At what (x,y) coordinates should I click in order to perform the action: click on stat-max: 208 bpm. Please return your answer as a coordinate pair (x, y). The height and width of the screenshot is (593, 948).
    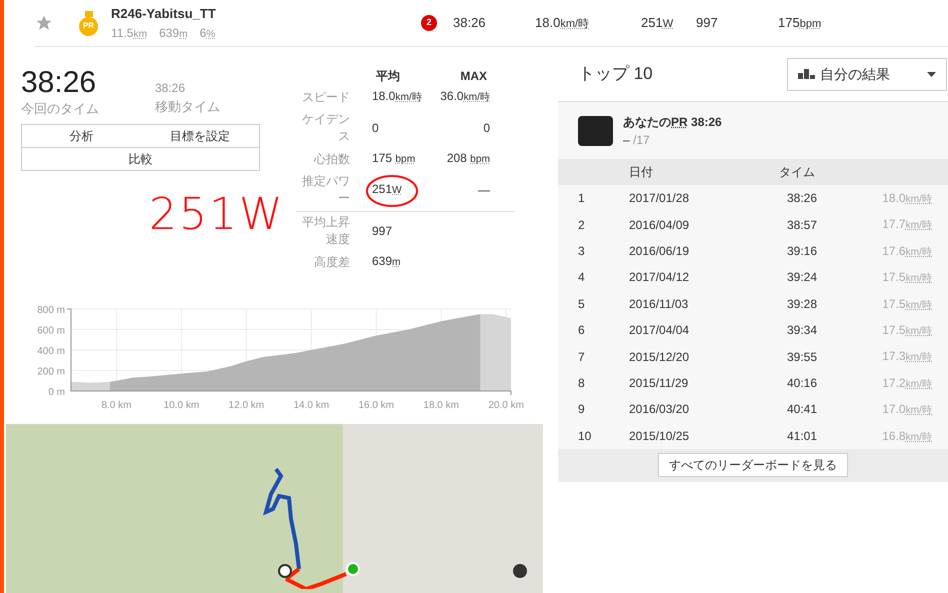
    Looking at the image, I should click on (468, 158).